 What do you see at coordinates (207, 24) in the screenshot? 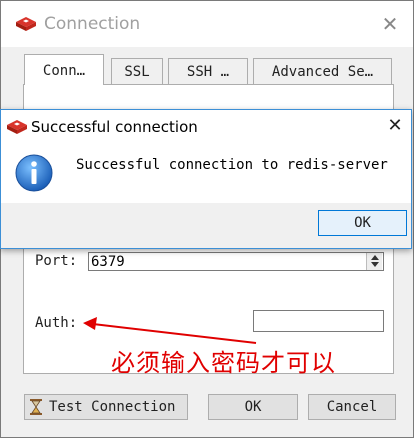
I see `window-titlebar: Connection ✕` at bounding box center [207, 24].